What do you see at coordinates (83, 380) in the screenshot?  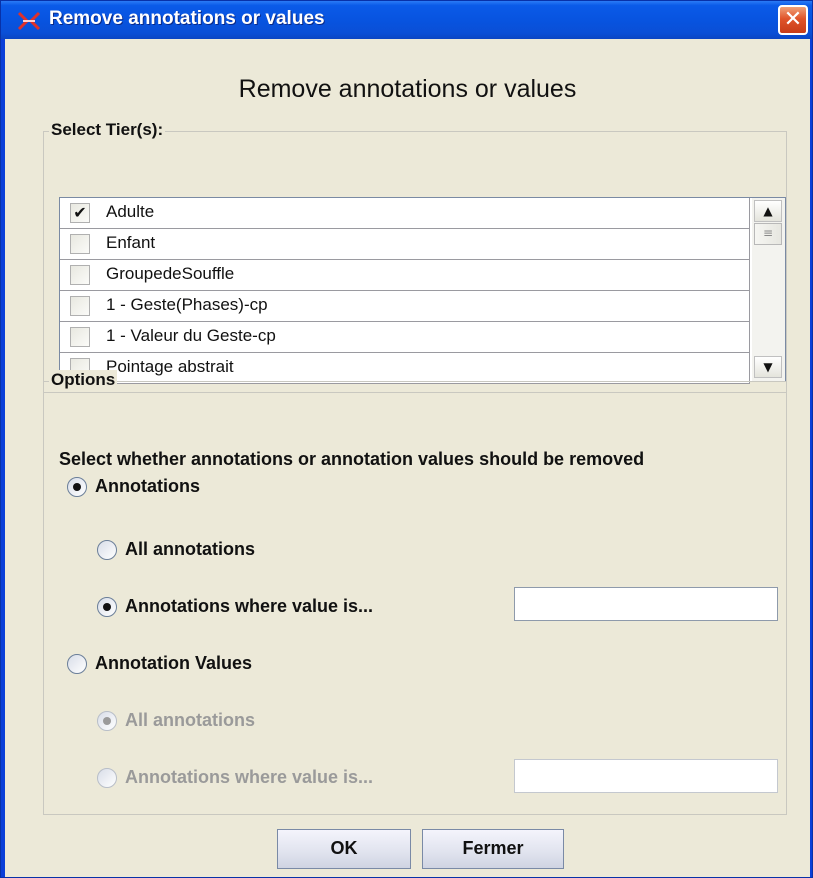 I see `options-label: Options` at bounding box center [83, 380].